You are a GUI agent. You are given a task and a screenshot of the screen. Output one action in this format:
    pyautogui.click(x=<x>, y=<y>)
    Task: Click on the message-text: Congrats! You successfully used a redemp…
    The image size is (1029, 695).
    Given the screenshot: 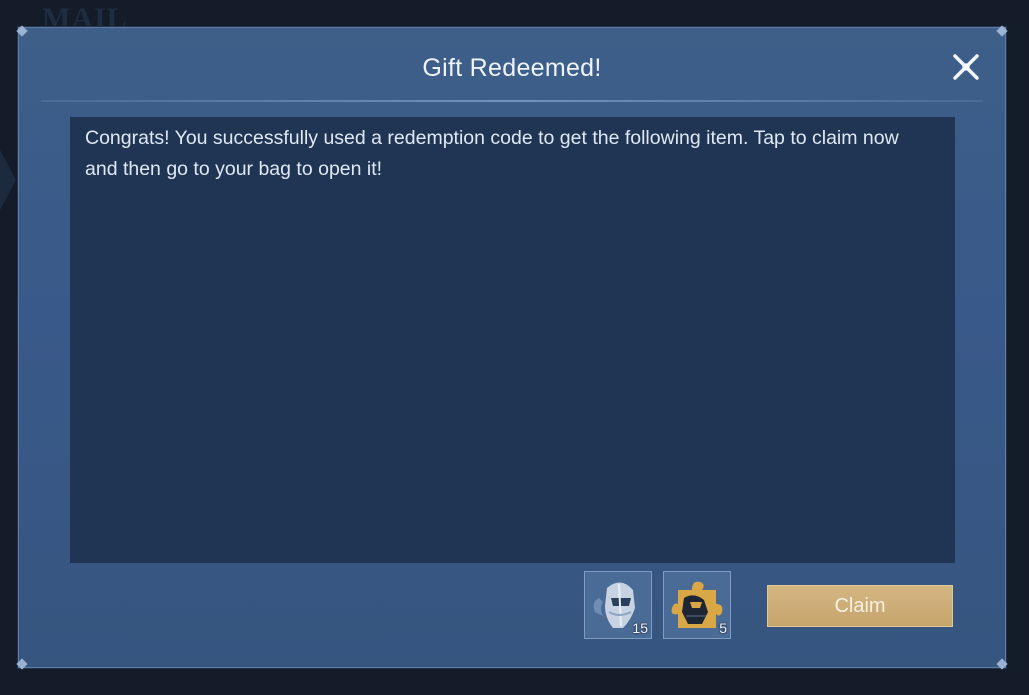 What is the action you would take?
    pyautogui.click(x=492, y=153)
    